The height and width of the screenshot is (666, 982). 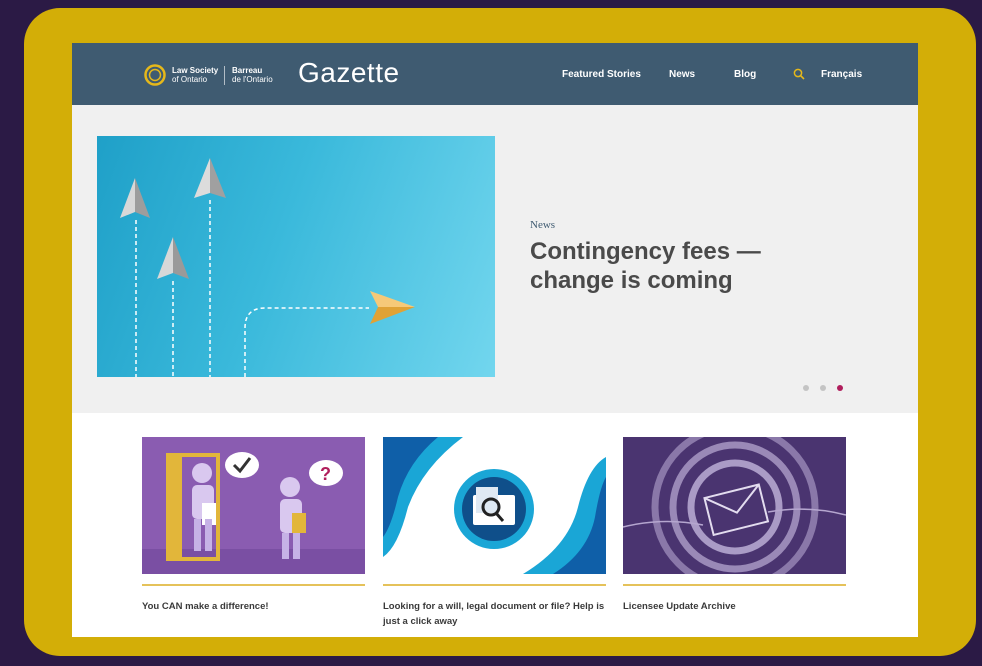 What do you see at coordinates (253, 606) in the screenshot?
I see `card-title: You CAN make a difference!` at bounding box center [253, 606].